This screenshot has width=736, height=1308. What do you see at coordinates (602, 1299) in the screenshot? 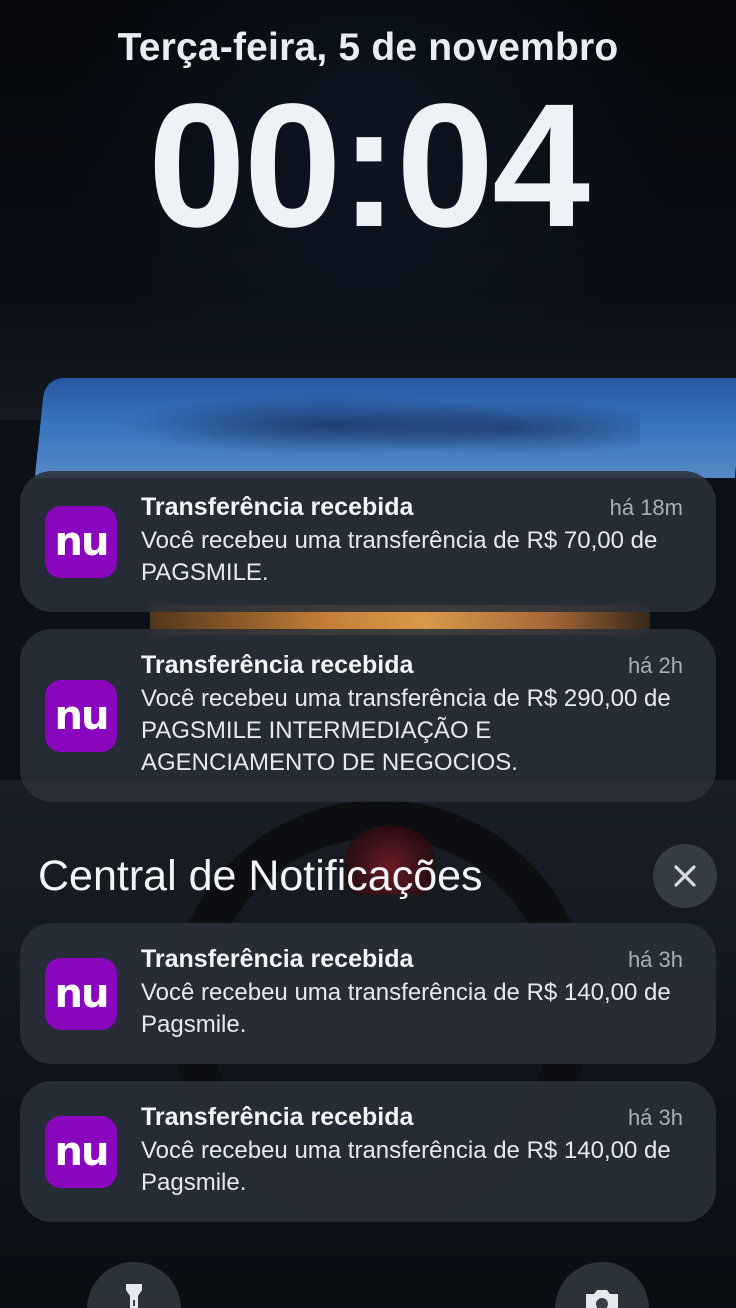
I see `camera-icon` at bounding box center [602, 1299].